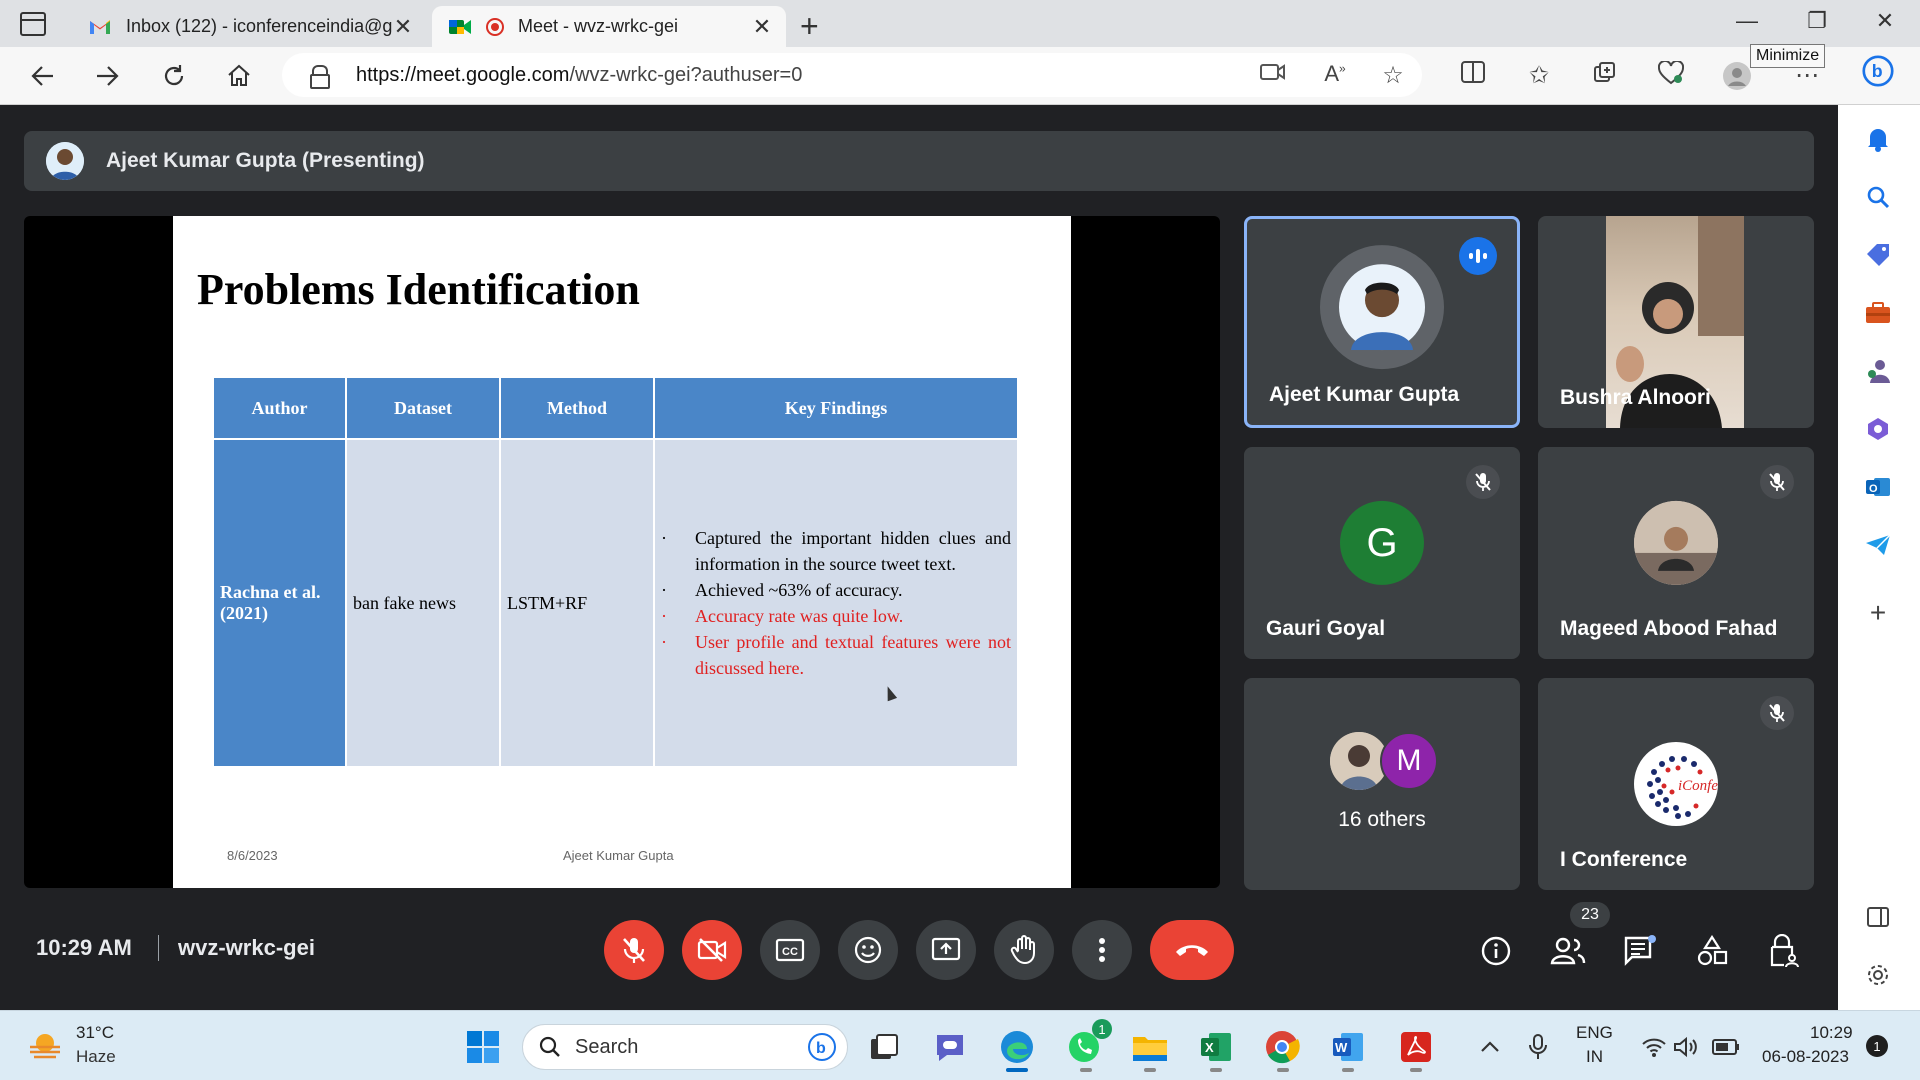 The width and height of the screenshot is (1920, 1080). I want to click on participant-name: Ajeet Kumar Gupta, so click(1364, 394).